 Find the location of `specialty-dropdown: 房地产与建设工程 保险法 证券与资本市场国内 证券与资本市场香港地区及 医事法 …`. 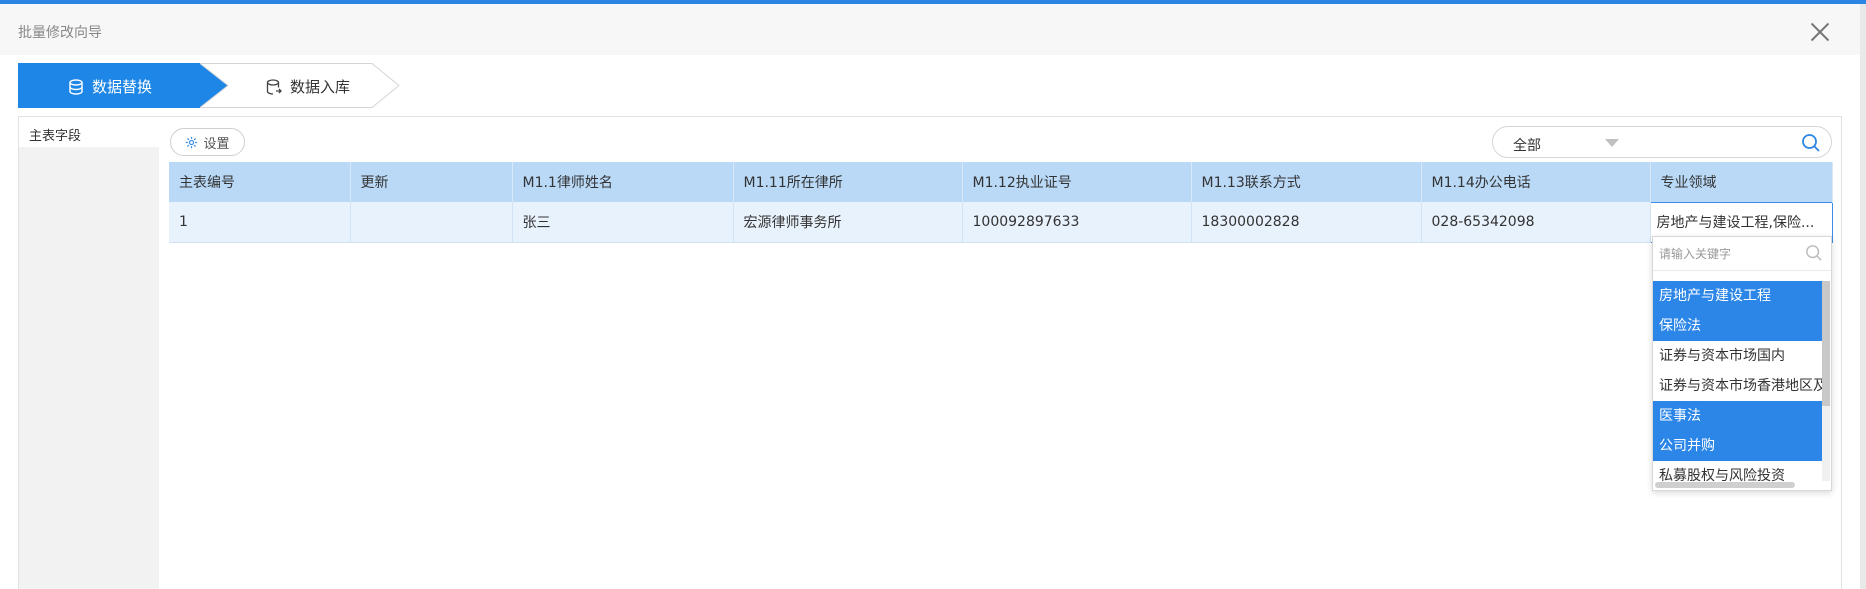

specialty-dropdown: 房地产与建设工程 保险法 证券与资本市场国内 证券与资本市场香港地区及 医事法 … is located at coordinates (1742, 363).